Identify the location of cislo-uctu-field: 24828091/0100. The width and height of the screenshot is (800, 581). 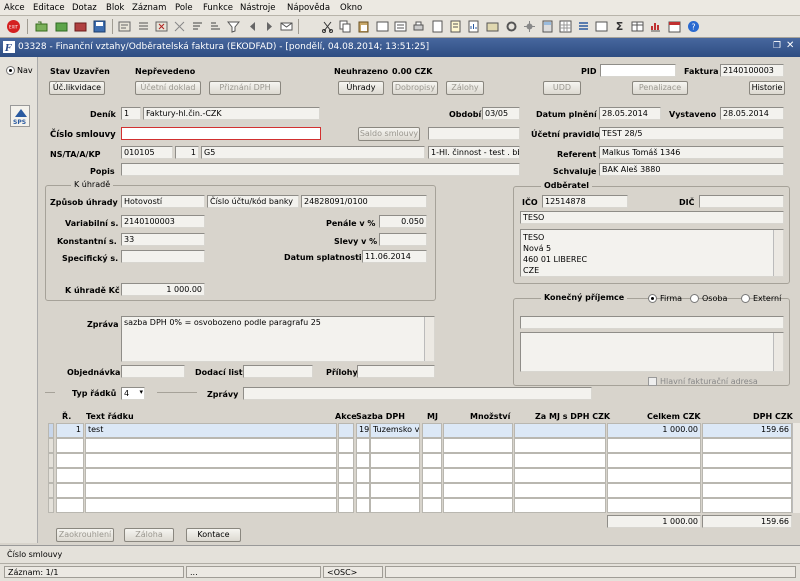
(364, 201).